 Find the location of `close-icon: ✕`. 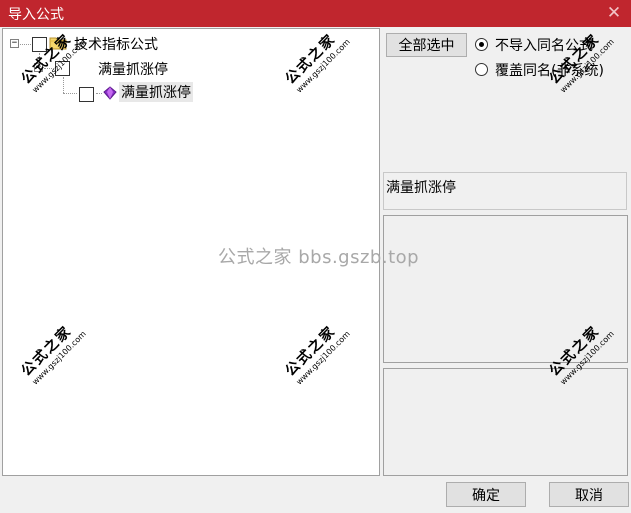

close-icon: ✕ is located at coordinates (614, 13).